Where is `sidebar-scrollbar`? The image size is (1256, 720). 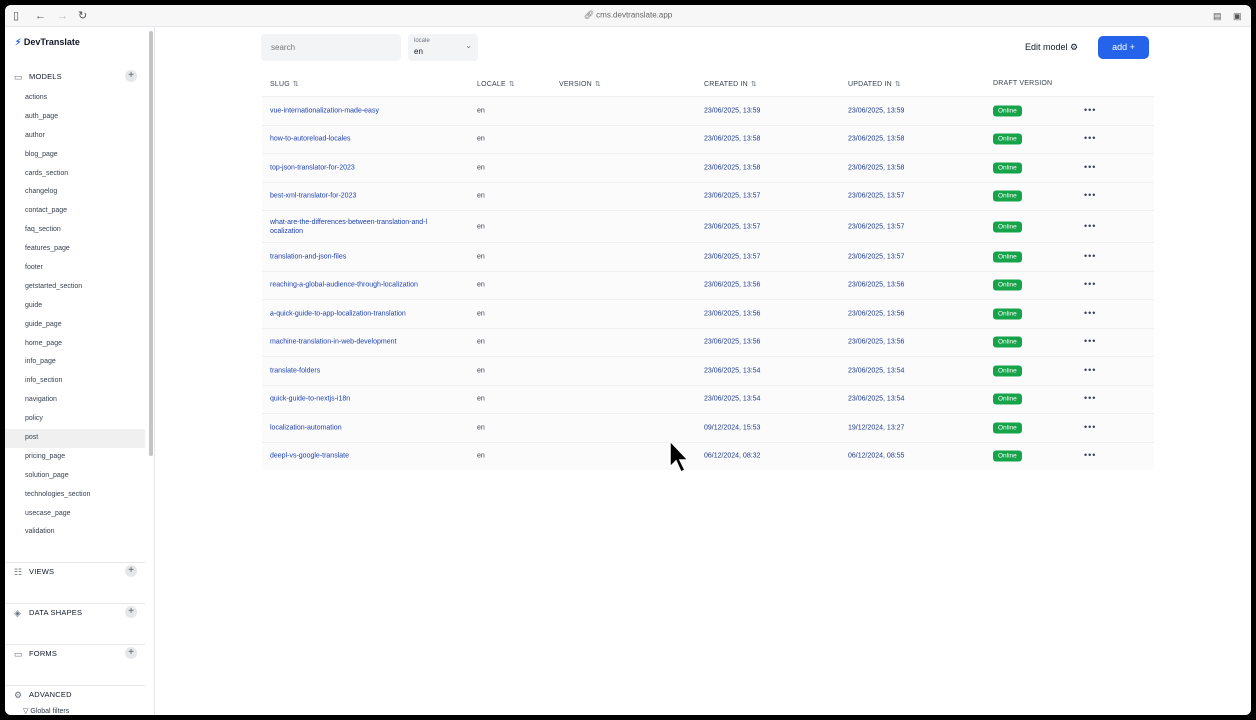 sidebar-scrollbar is located at coordinates (151, 243).